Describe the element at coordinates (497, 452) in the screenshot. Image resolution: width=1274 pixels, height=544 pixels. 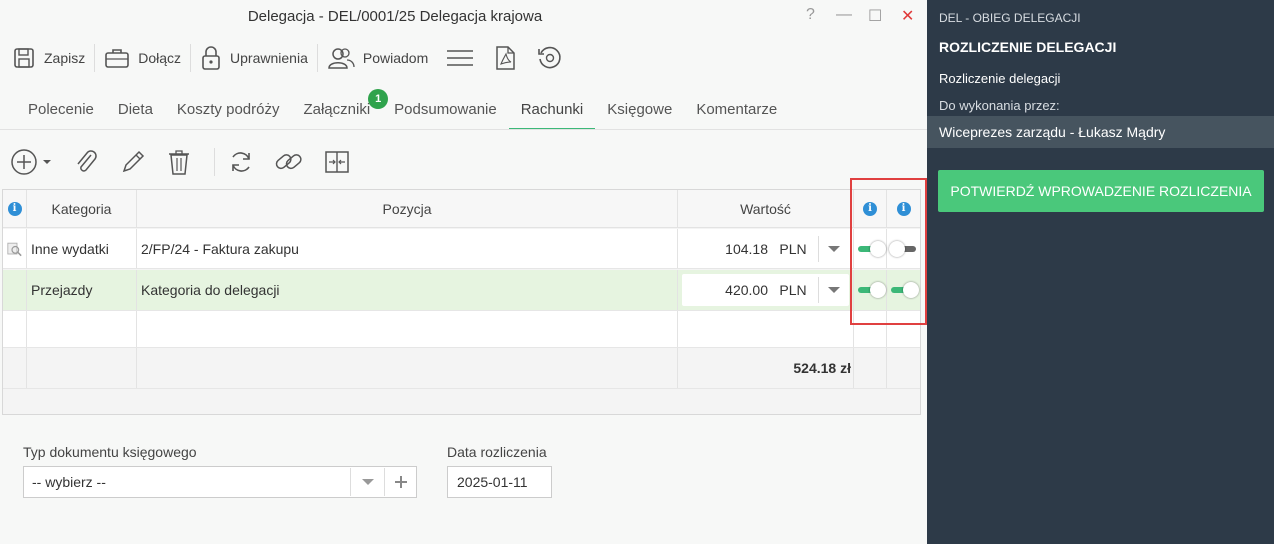
I see `settlement-date-label: Data rozliczenia` at that location.